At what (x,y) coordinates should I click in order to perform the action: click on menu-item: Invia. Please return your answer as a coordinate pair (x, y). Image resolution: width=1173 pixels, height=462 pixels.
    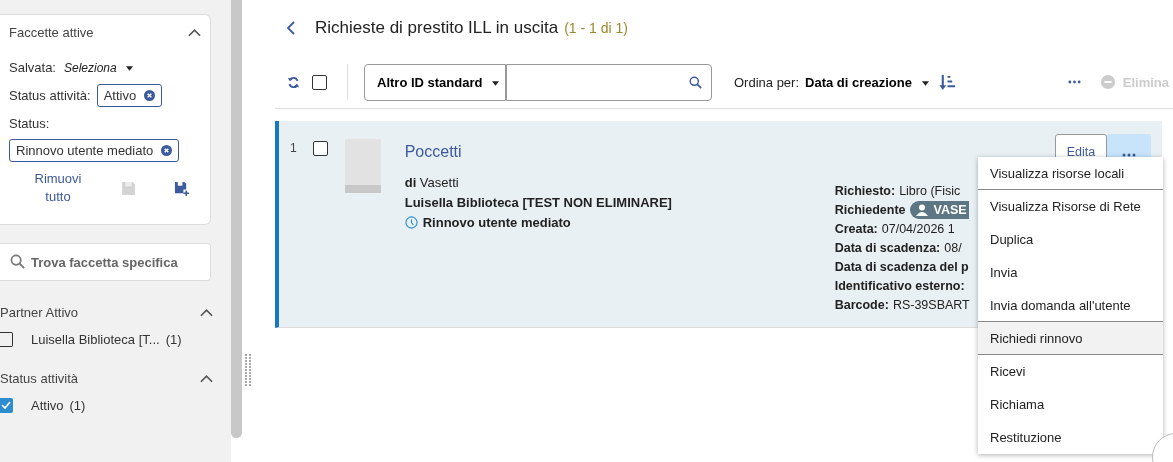
    Looking at the image, I should click on (1070, 272).